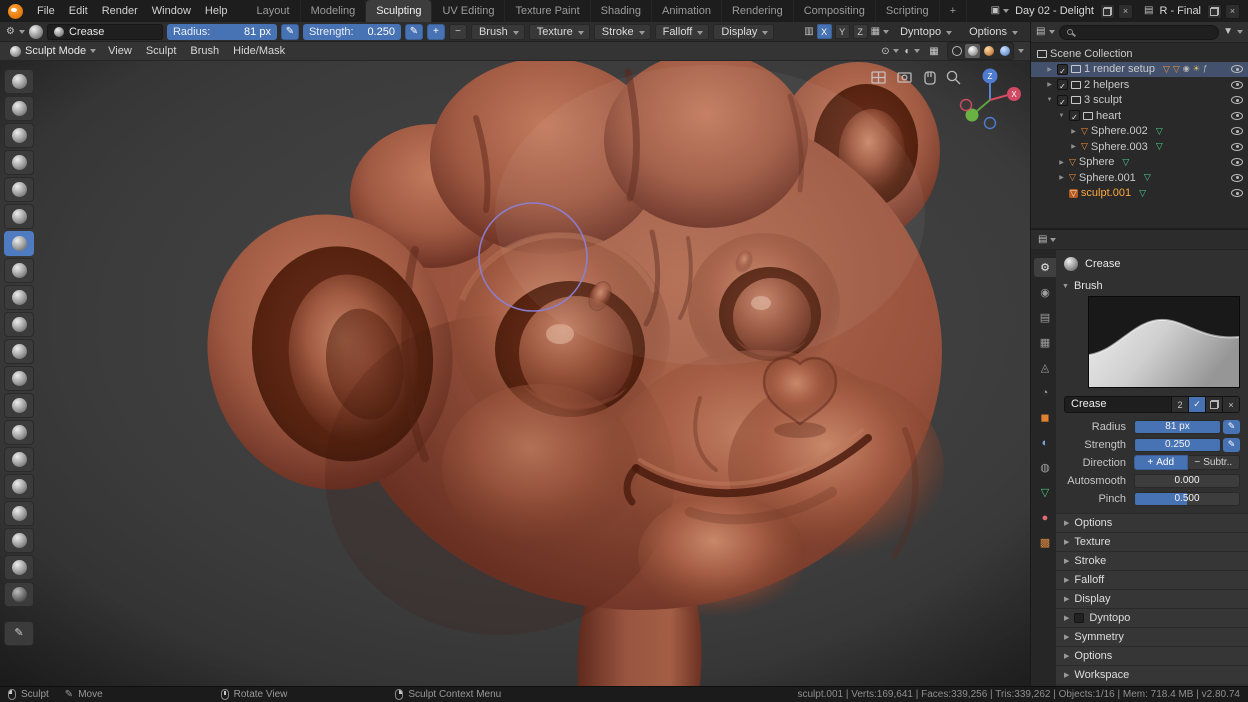 The image size is (1248, 702). Describe the element at coordinates (744, 31) in the screenshot. I see `display-dropdown: Display` at that location.